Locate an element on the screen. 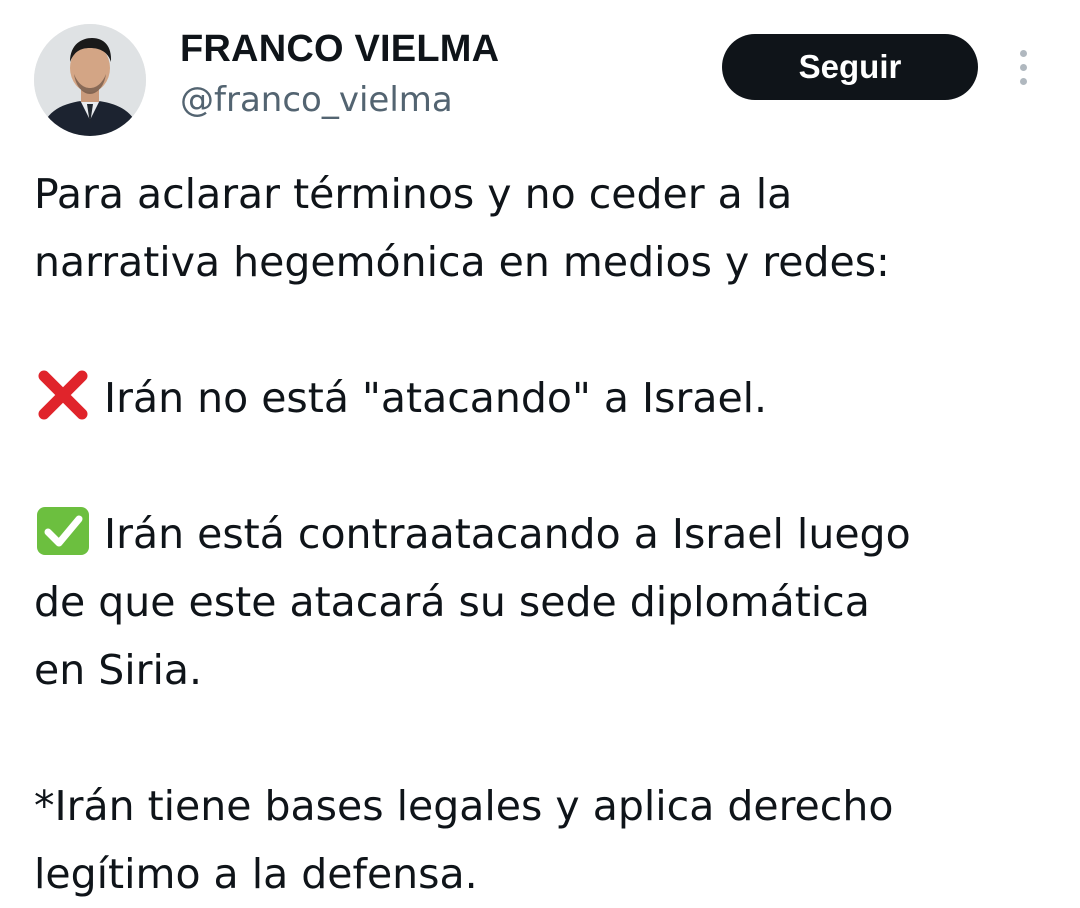 This screenshot has width=1080, height=908. tweet-line: de que este atacará su sede diplomática is located at coordinates (452, 602).